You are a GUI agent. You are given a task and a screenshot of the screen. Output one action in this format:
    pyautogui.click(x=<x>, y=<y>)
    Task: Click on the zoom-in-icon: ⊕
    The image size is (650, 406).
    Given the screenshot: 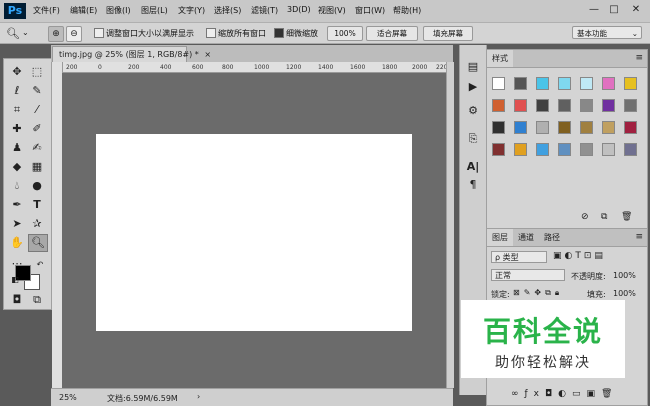 What is the action you would take?
    pyautogui.click(x=56, y=34)
    